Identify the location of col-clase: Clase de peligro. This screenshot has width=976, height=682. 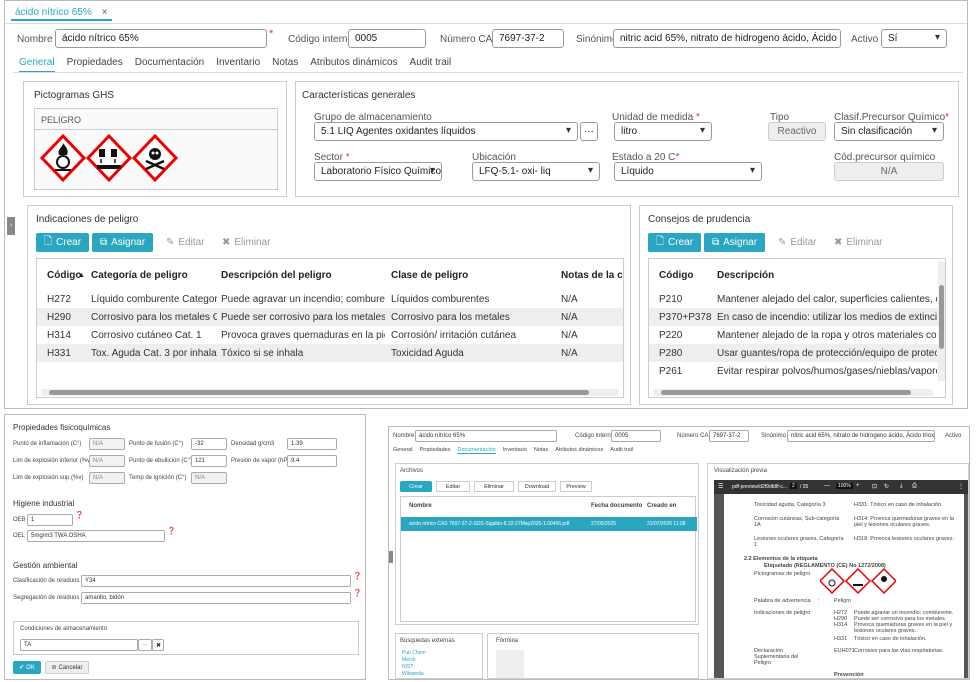
(429, 275).